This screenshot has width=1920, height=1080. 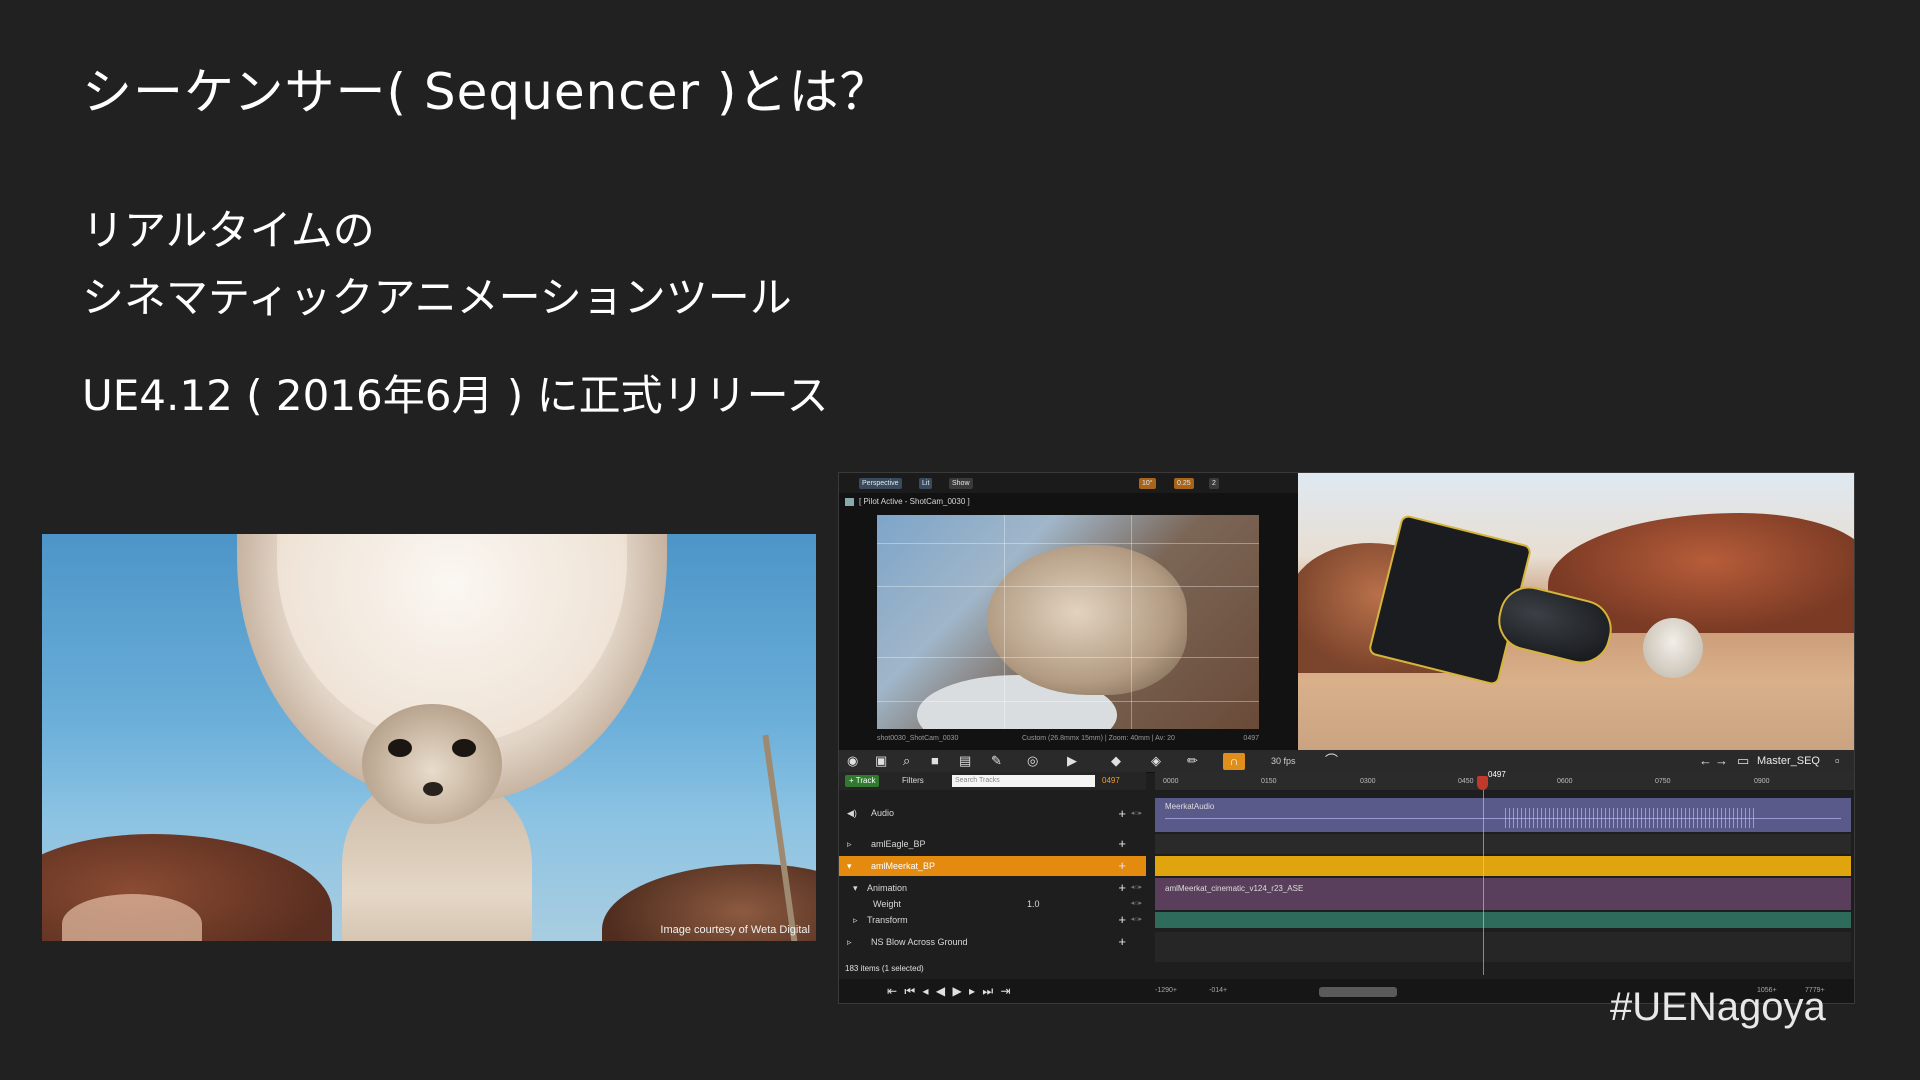 I want to click on items-count: 183 items (1 selected), so click(x=884, y=968).